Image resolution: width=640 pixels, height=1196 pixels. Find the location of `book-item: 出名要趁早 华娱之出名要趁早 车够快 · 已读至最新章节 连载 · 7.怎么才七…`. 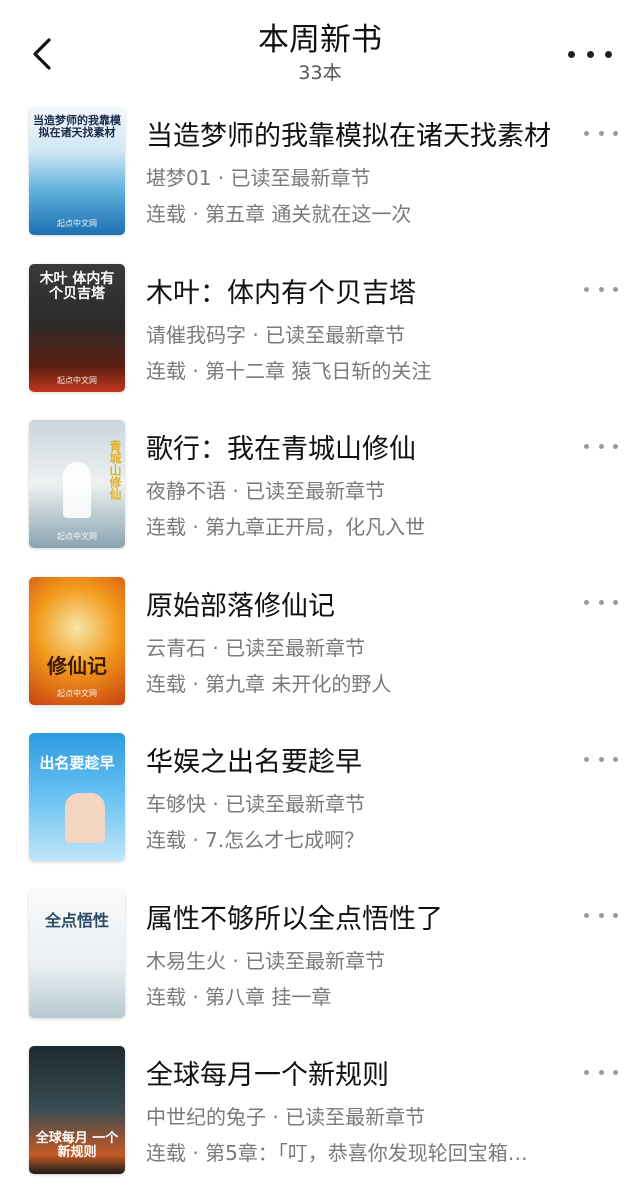

book-item: 出名要趁早 华娱之出名要趁早 车够快 · 已读至最新章节 连载 · 7.怎么才七… is located at coordinates (320, 804).